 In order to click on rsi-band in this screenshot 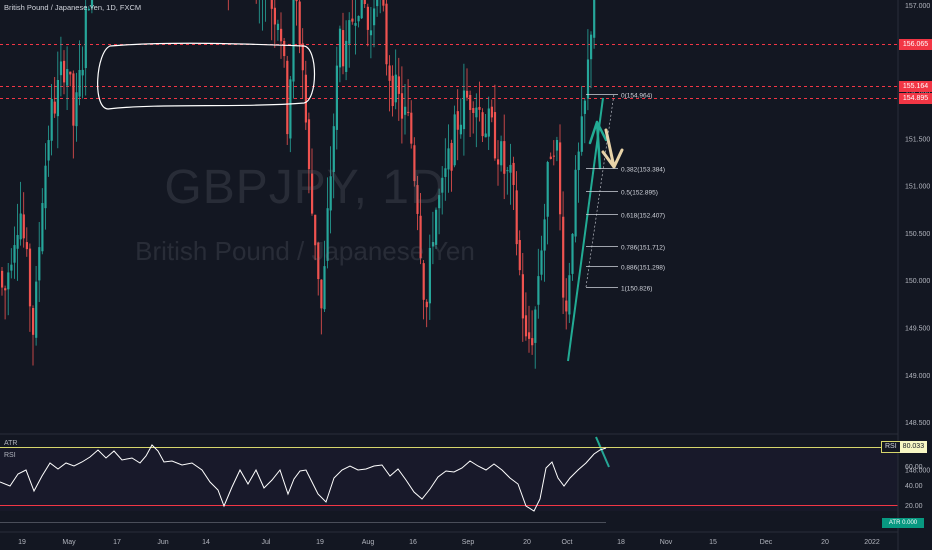, I will do `click(449, 479)`.